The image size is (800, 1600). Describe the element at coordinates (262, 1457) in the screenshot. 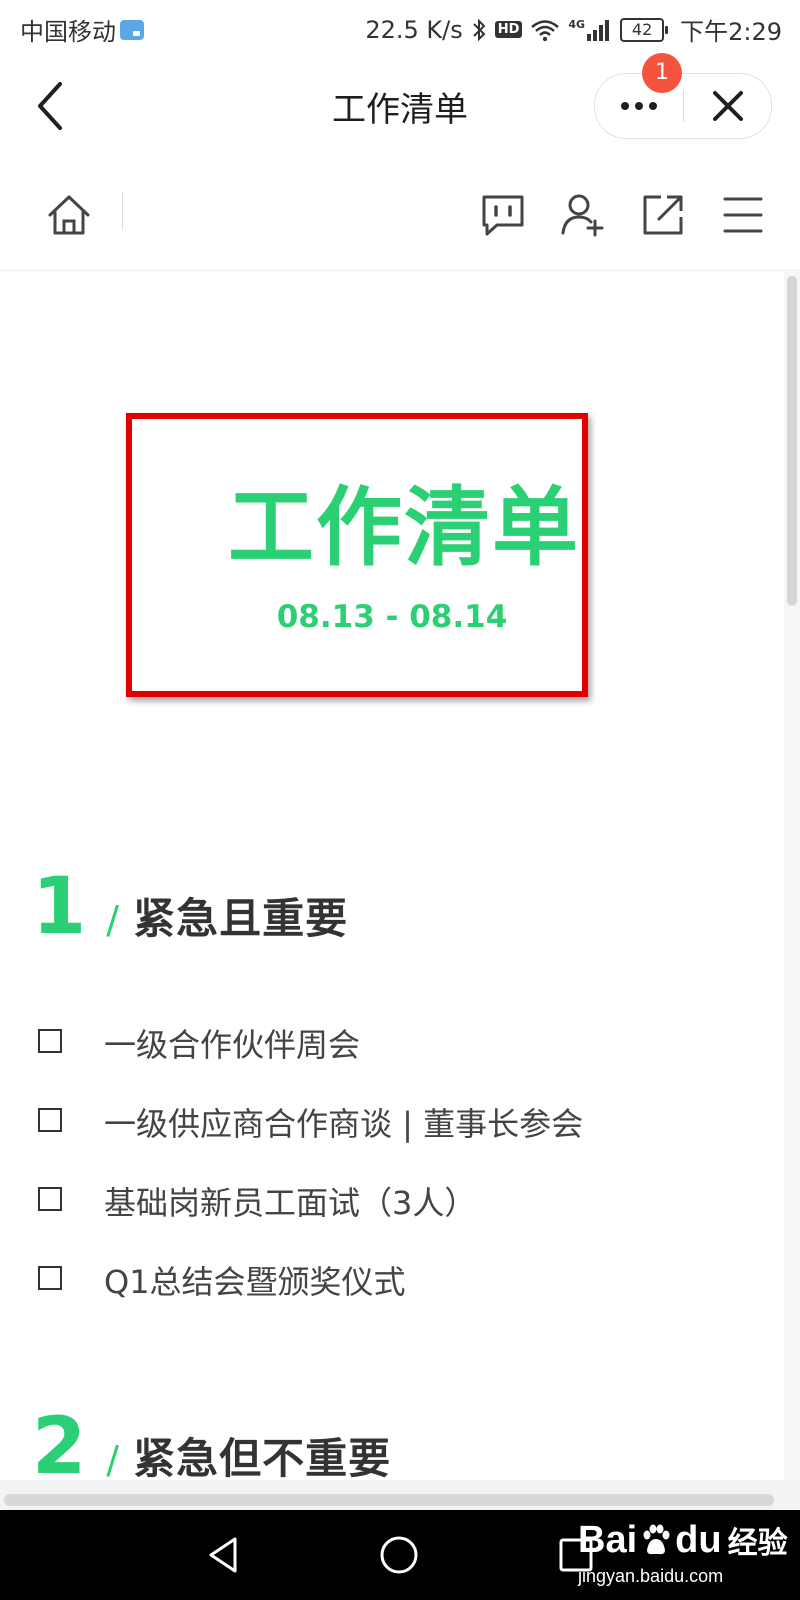

I see `section-title: 紧急但不重要` at that location.